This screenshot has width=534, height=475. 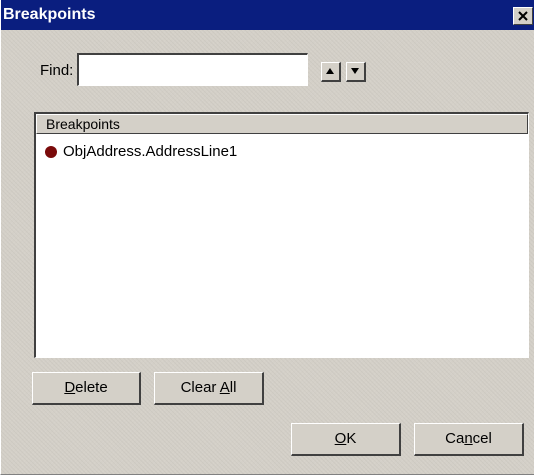 I want to click on window-title: Breakpoints, so click(x=49, y=14).